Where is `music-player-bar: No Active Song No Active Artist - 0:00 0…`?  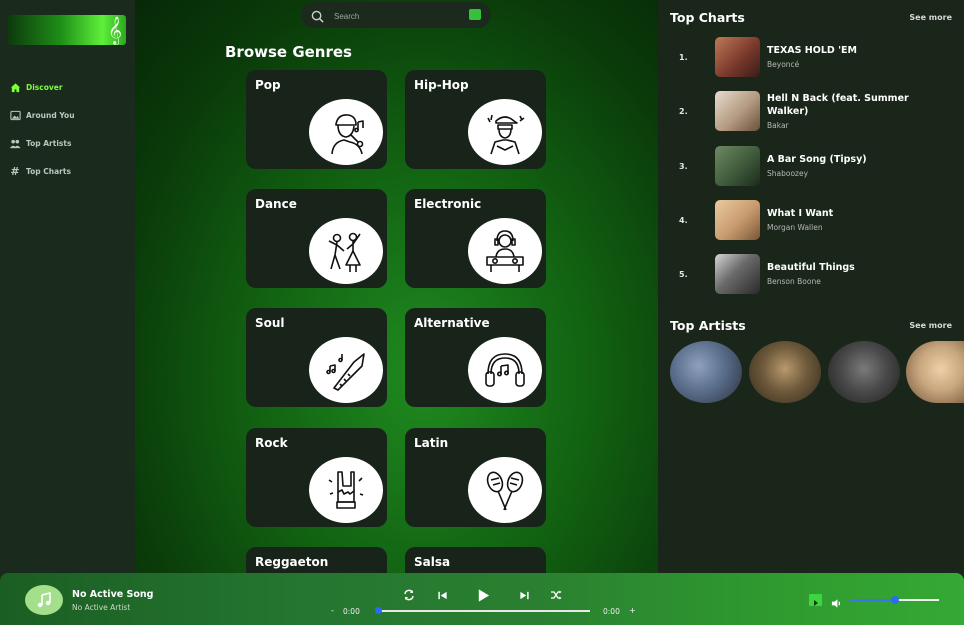
music-player-bar: No Active Song No Active Artist - 0:00 0… is located at coordinates (482, 599).